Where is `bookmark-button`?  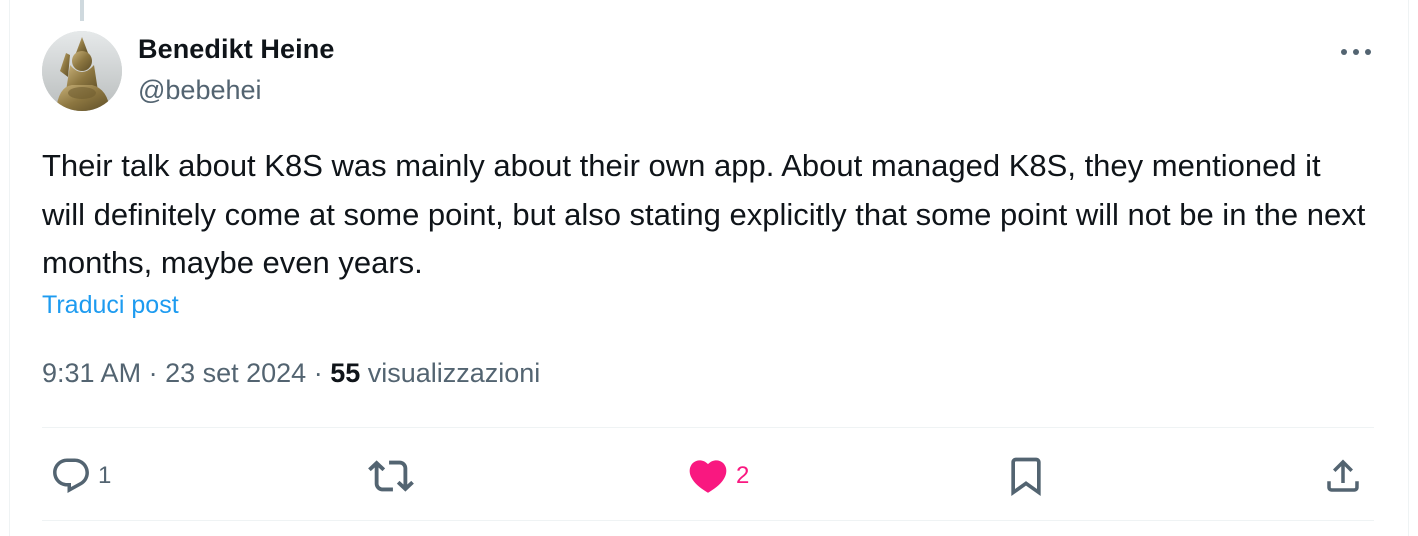
bookmark-button is located at coordinates (1026, 476).